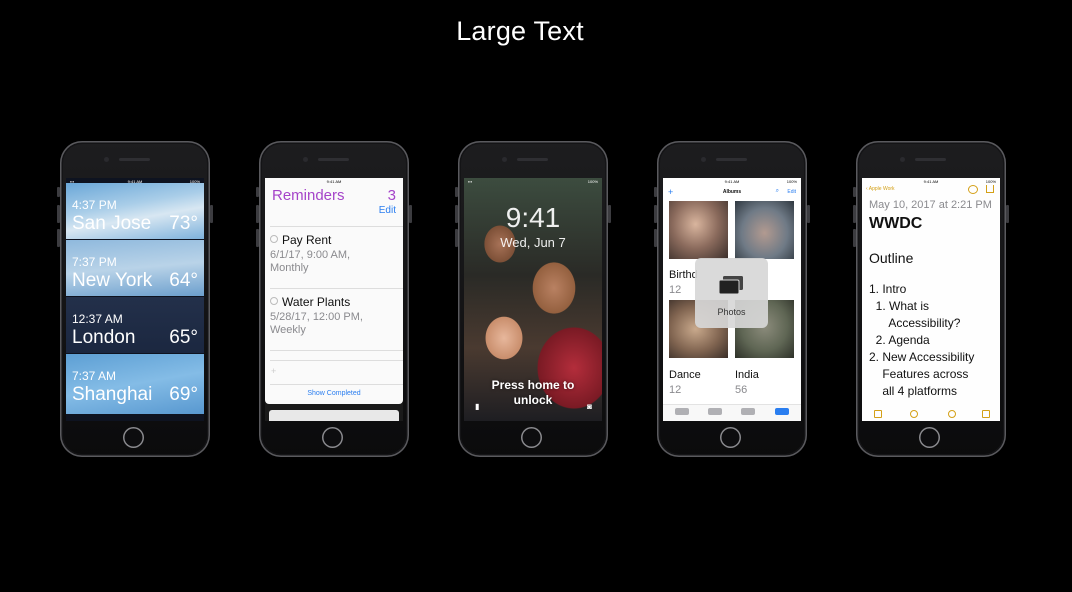  What do you see at coordinates (715, 411) in the screenshot?
I see `tab-memories` at bounding box center [715, 411].